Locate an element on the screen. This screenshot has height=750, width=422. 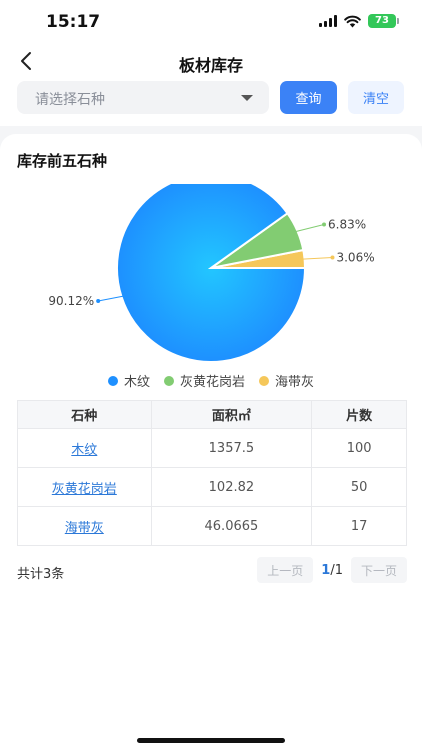
legend-item: 木纹 is located at coordinates (128, 380).